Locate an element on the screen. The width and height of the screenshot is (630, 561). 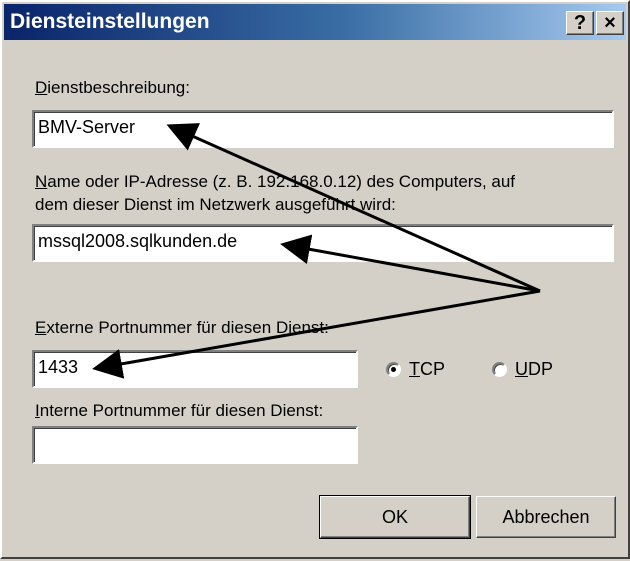
arrow-to-host is located at coordinates (410, 263).